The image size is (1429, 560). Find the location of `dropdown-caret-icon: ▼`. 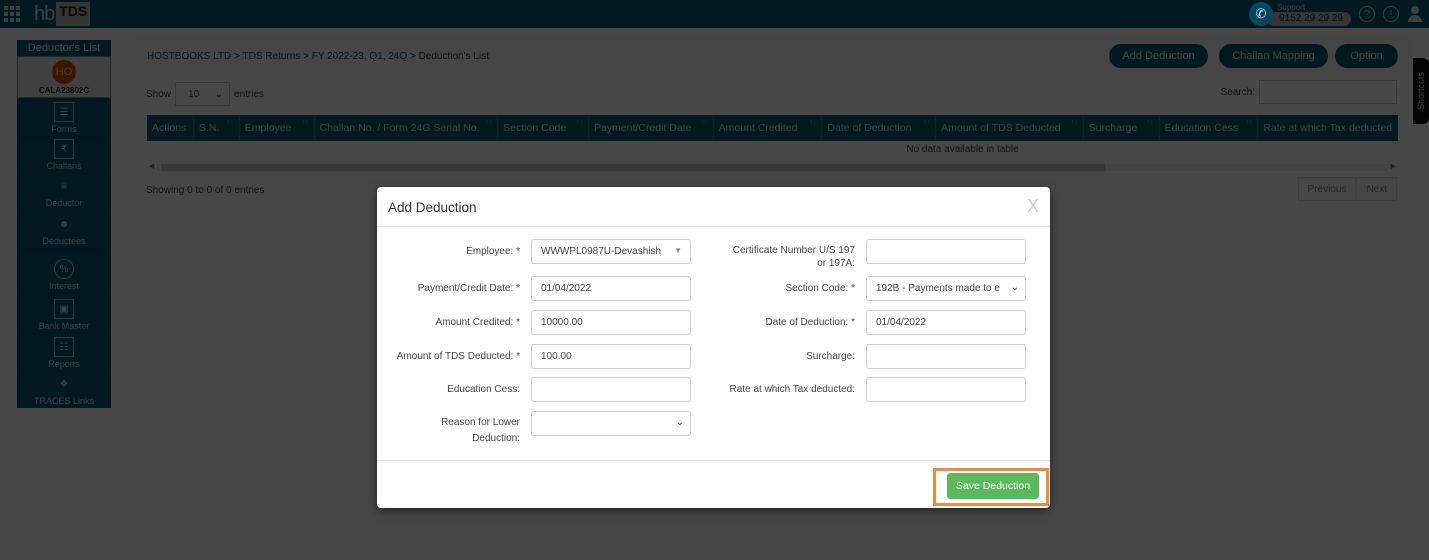

dropdown-caret-icon: ▼ is located at coordinates (678, 250).